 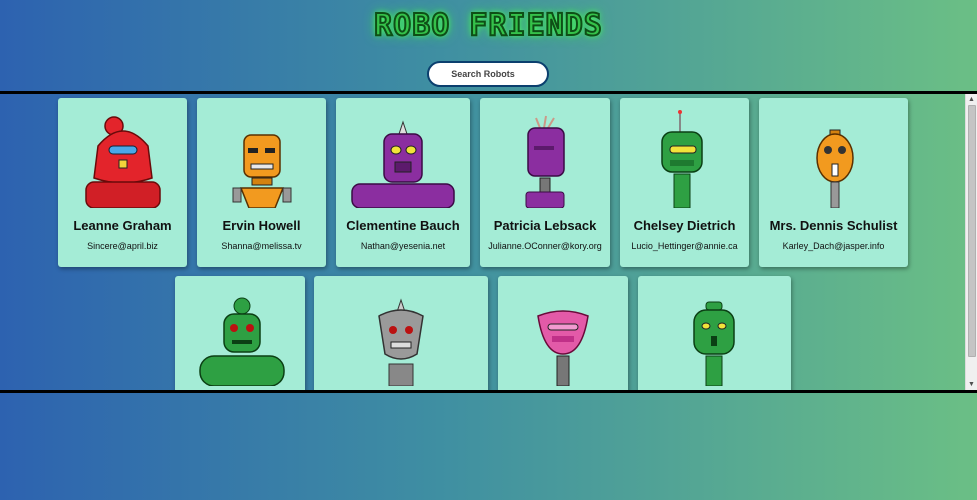 I want to click on robot-email: Shanna@melissa.tv, so click(x=261, y=246).